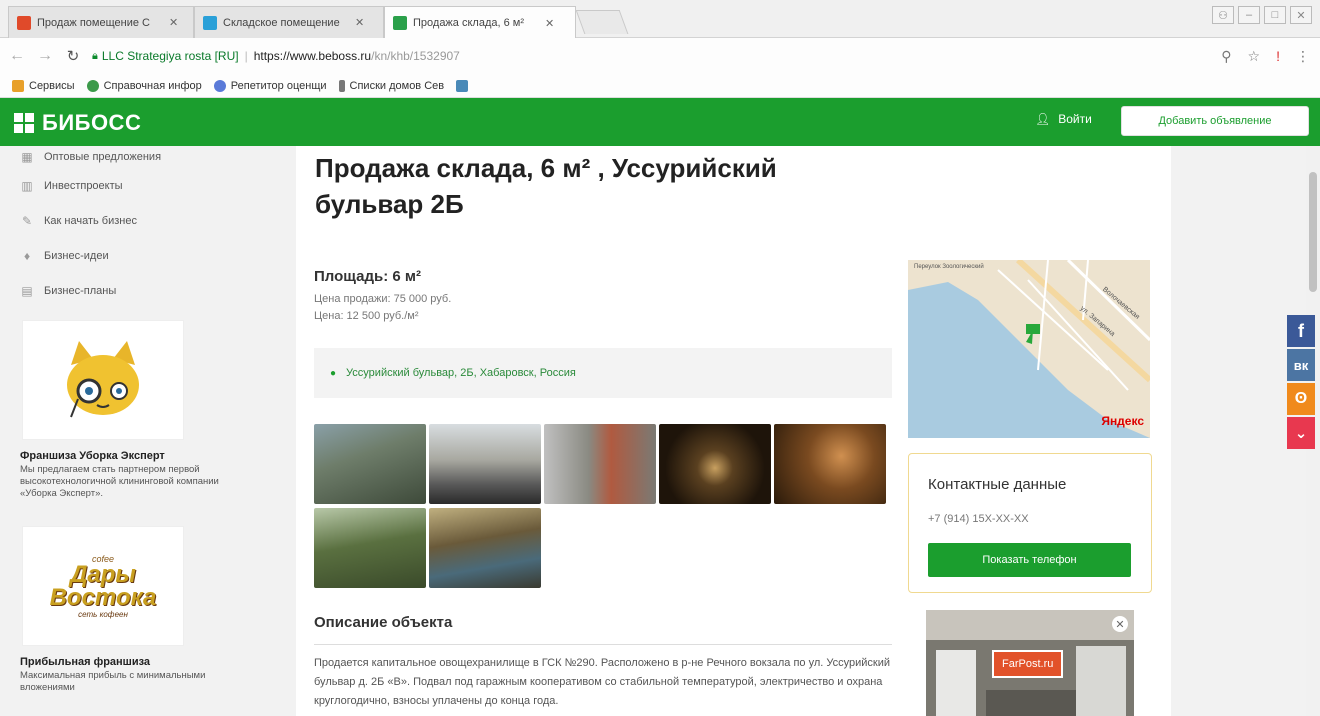 Image resolution: width=1320 pixels, height=716 pixels. I want to click on facebook-icon: f, so click(1301, 331).